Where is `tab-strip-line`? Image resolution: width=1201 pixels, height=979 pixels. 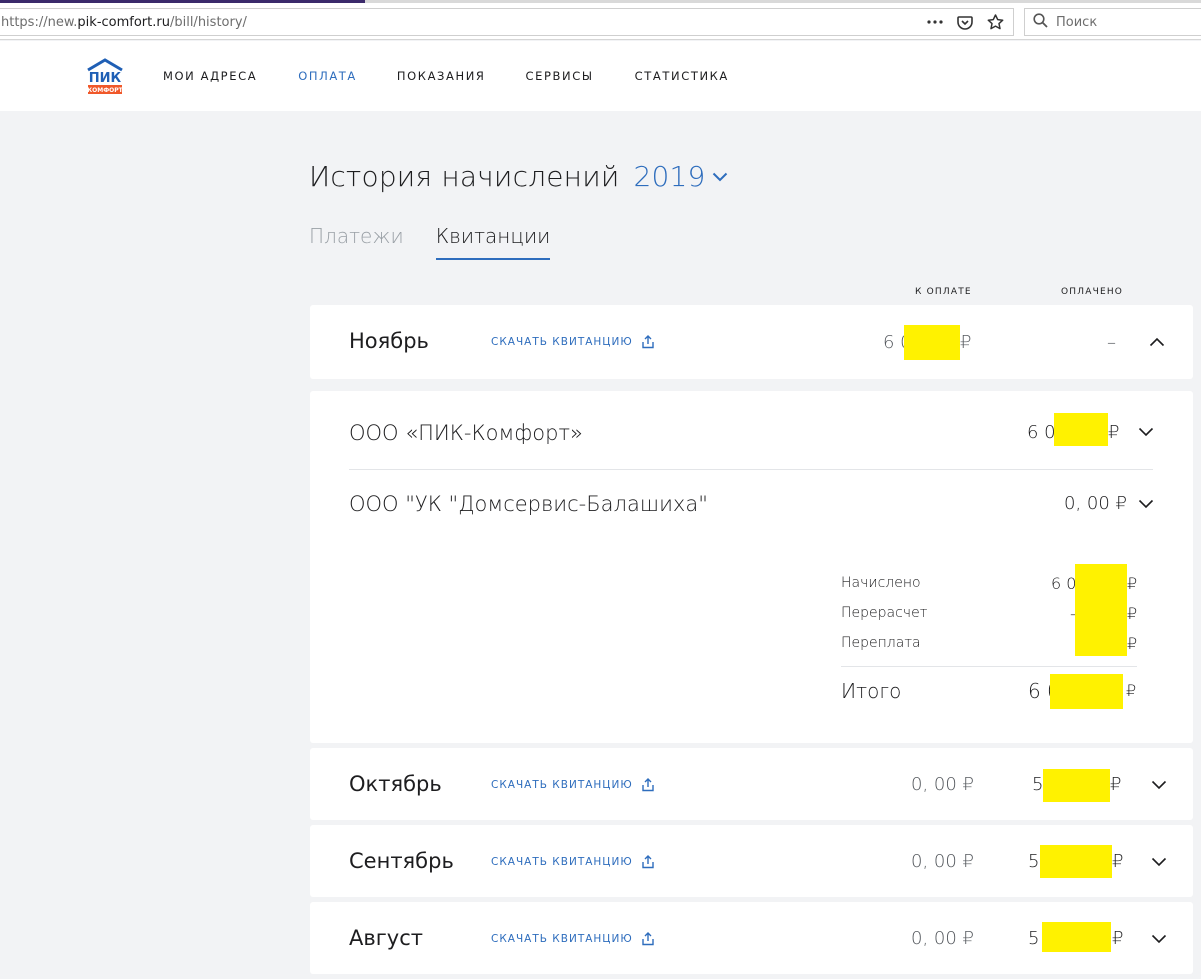
tab-strip-line is located at coordinates (600, 1).